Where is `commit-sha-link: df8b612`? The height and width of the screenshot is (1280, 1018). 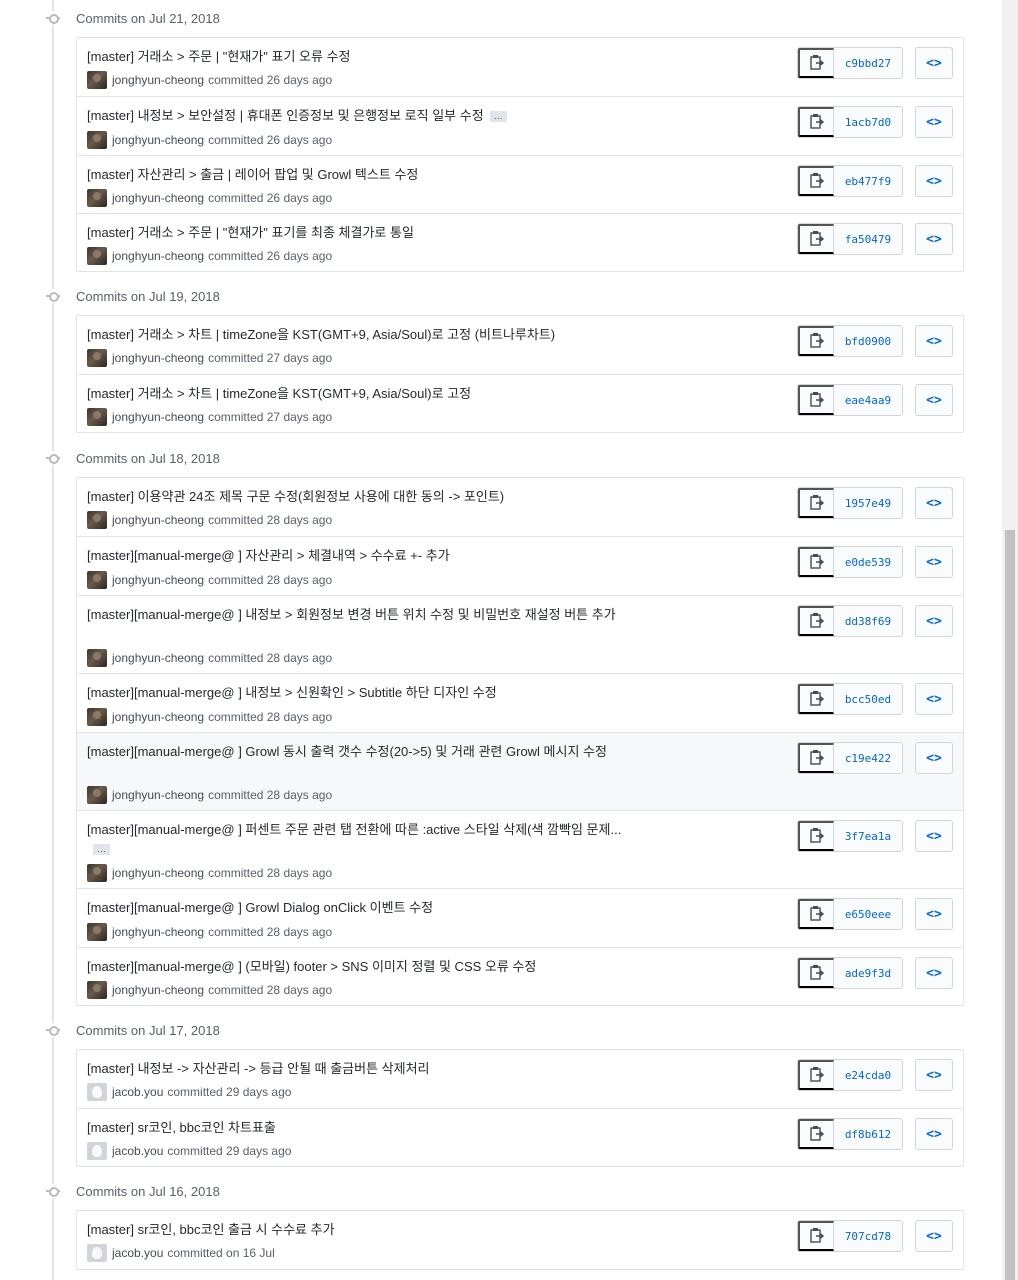 commit-sha-link: df8b612 is located at coordinates (868, 1134).